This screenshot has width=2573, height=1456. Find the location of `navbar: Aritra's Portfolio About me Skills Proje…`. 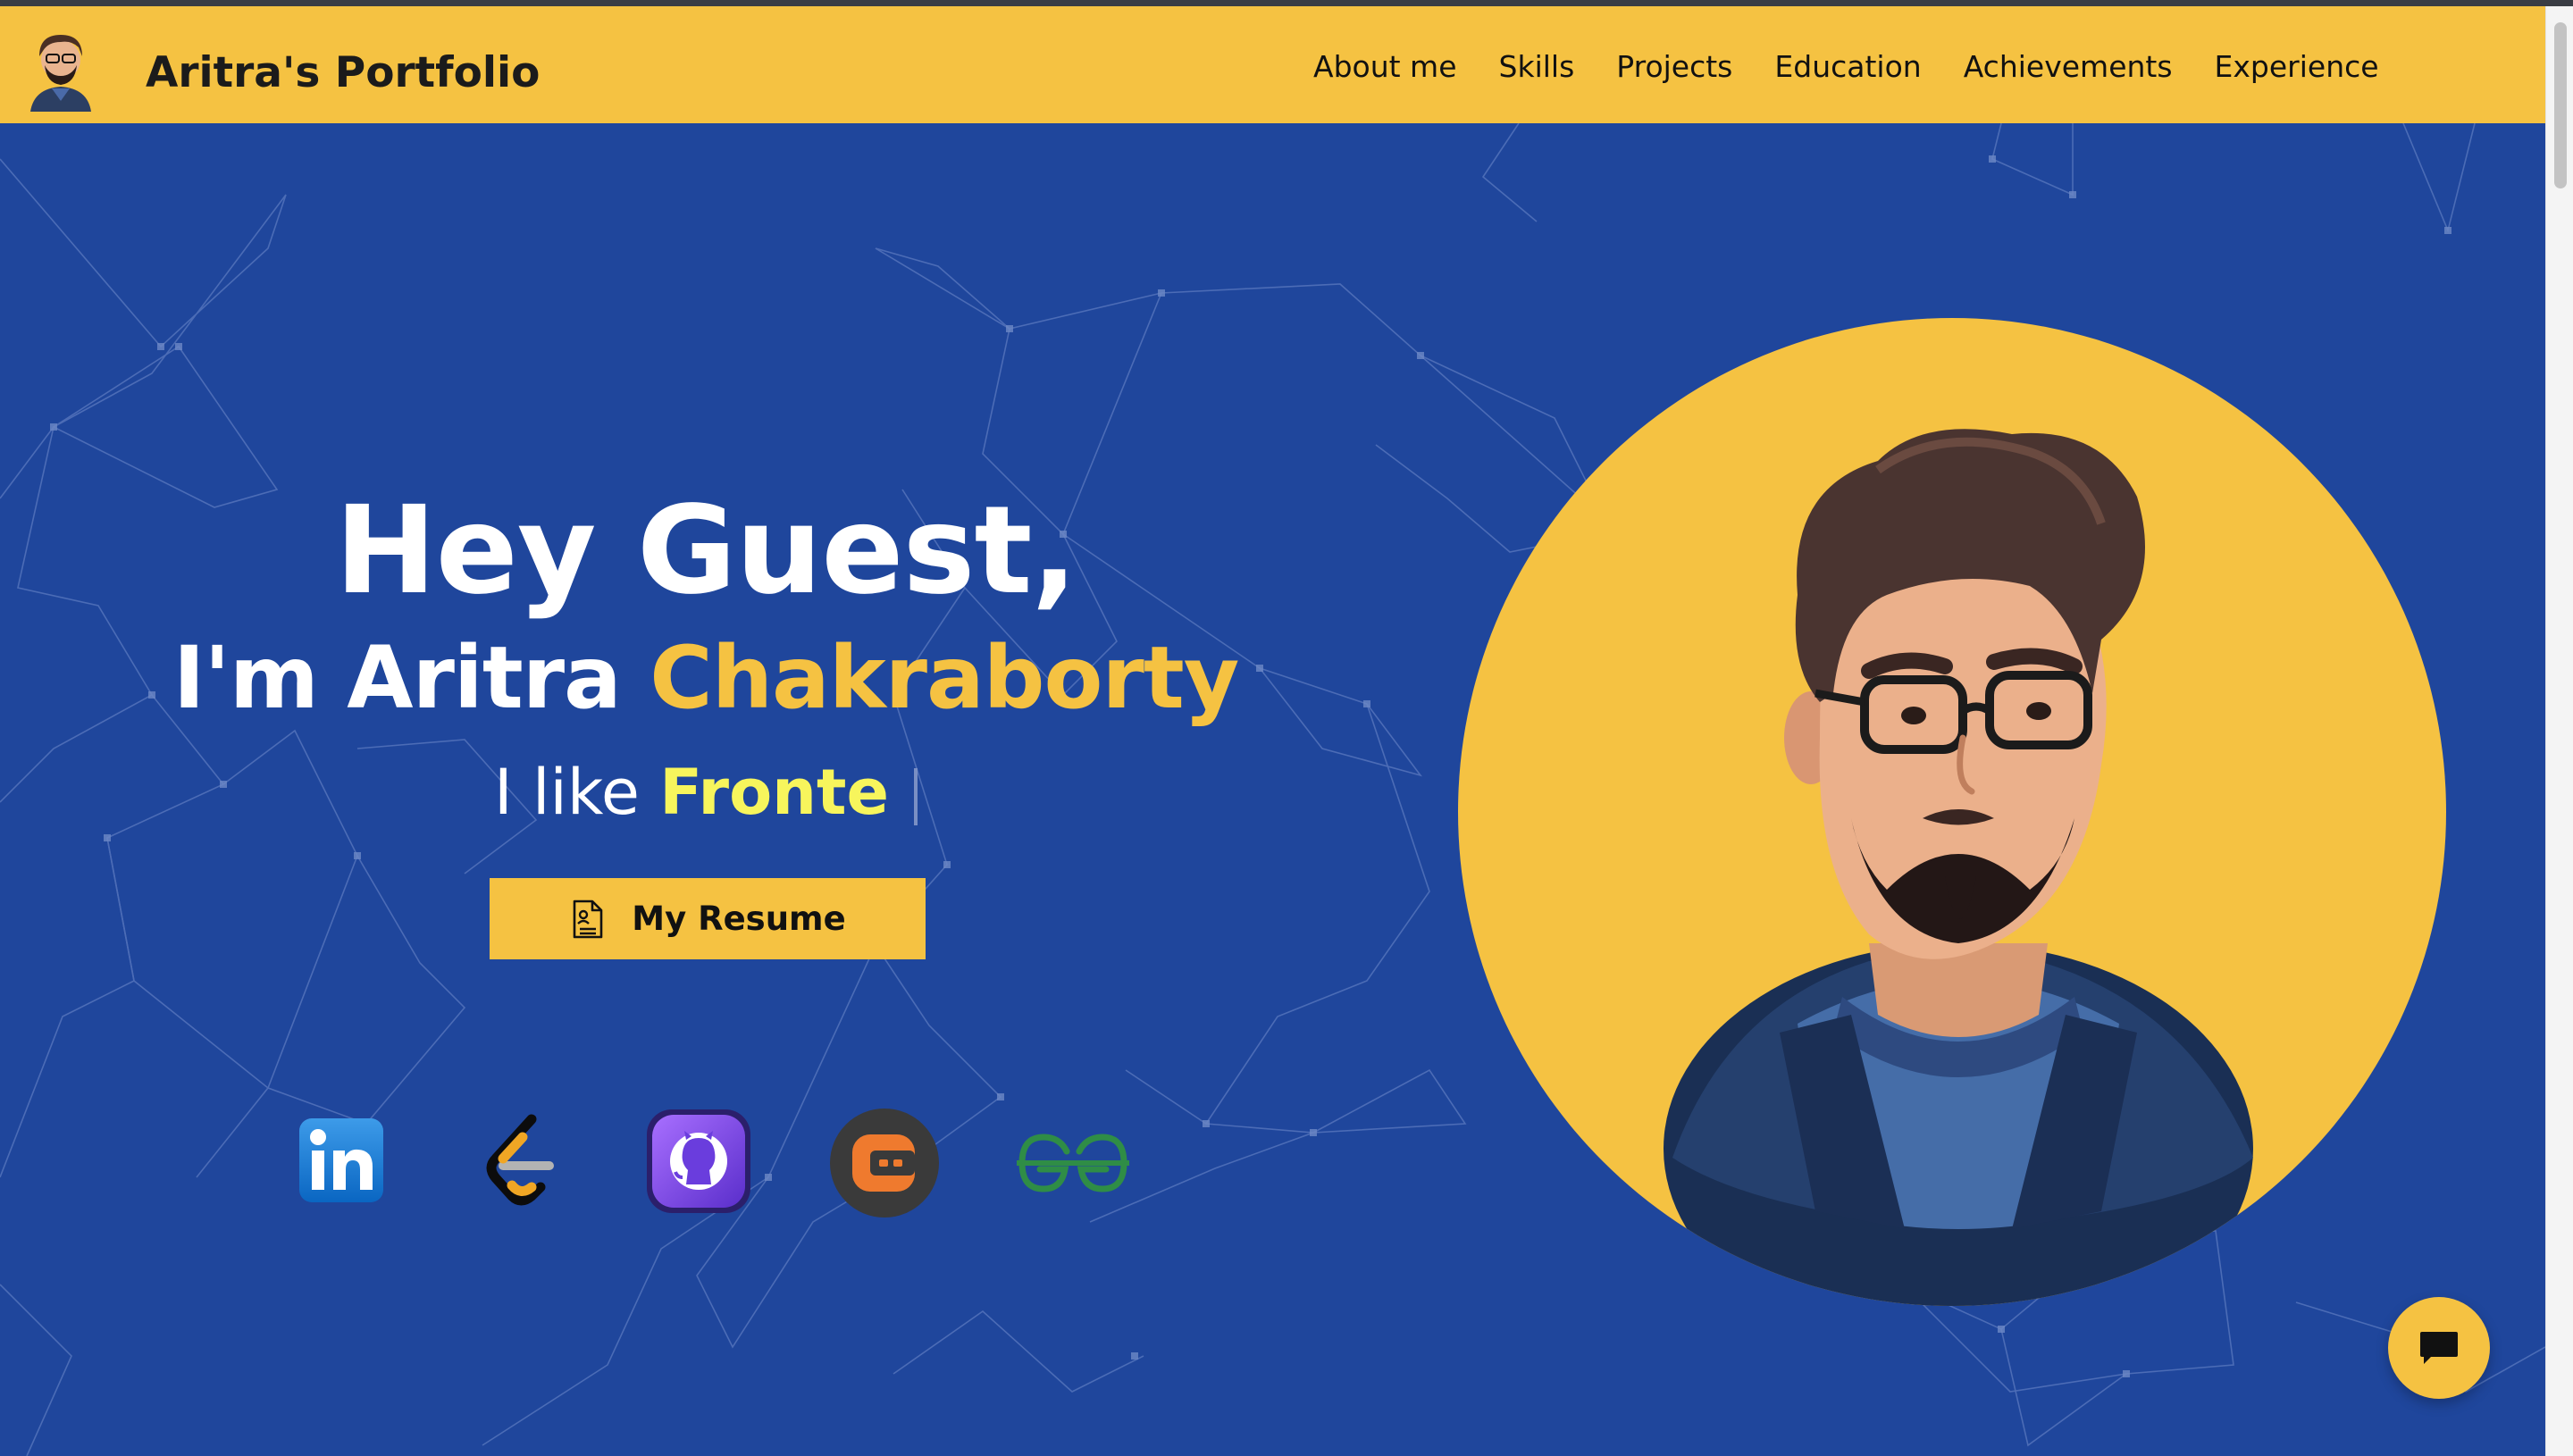

navbar: Aritra's Portfolio About me Skills Proje… is located at coordinates (1272, 64).